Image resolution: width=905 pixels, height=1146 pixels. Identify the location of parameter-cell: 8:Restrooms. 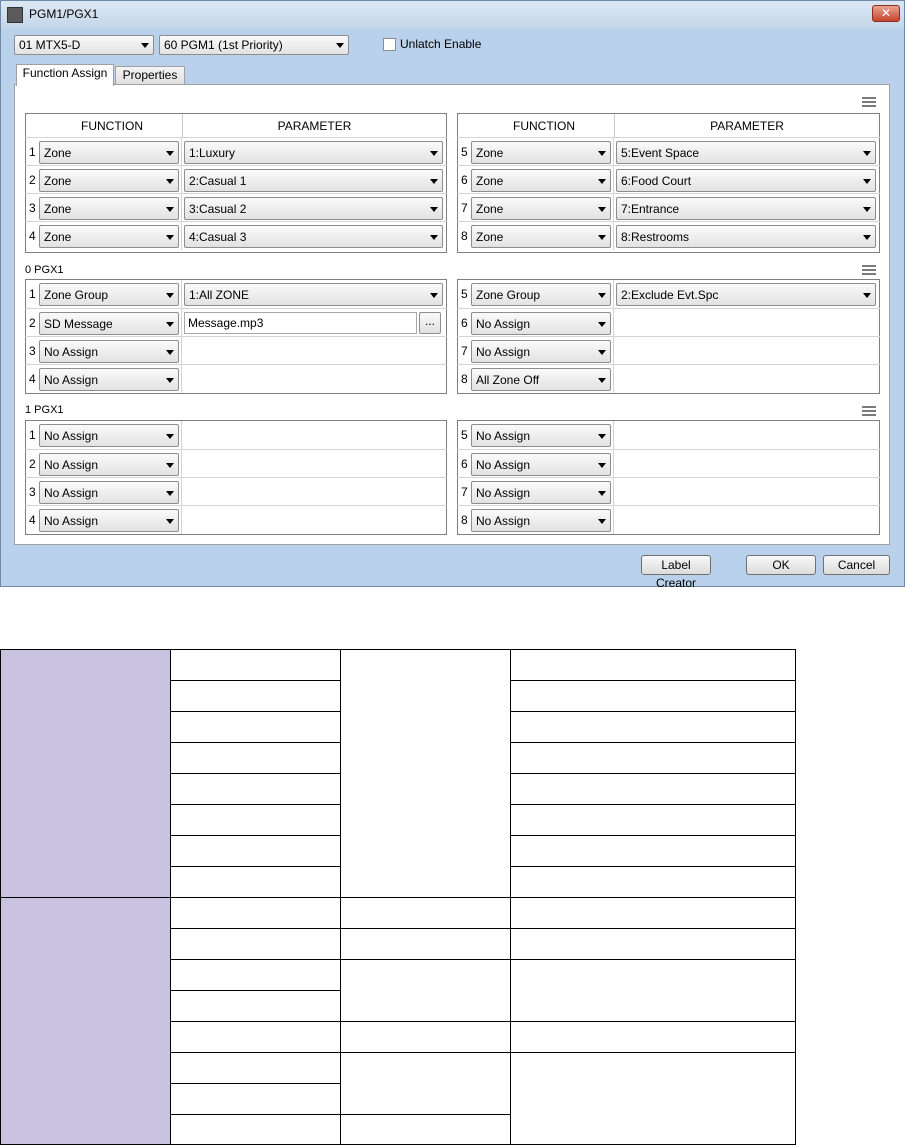
(745, 236).